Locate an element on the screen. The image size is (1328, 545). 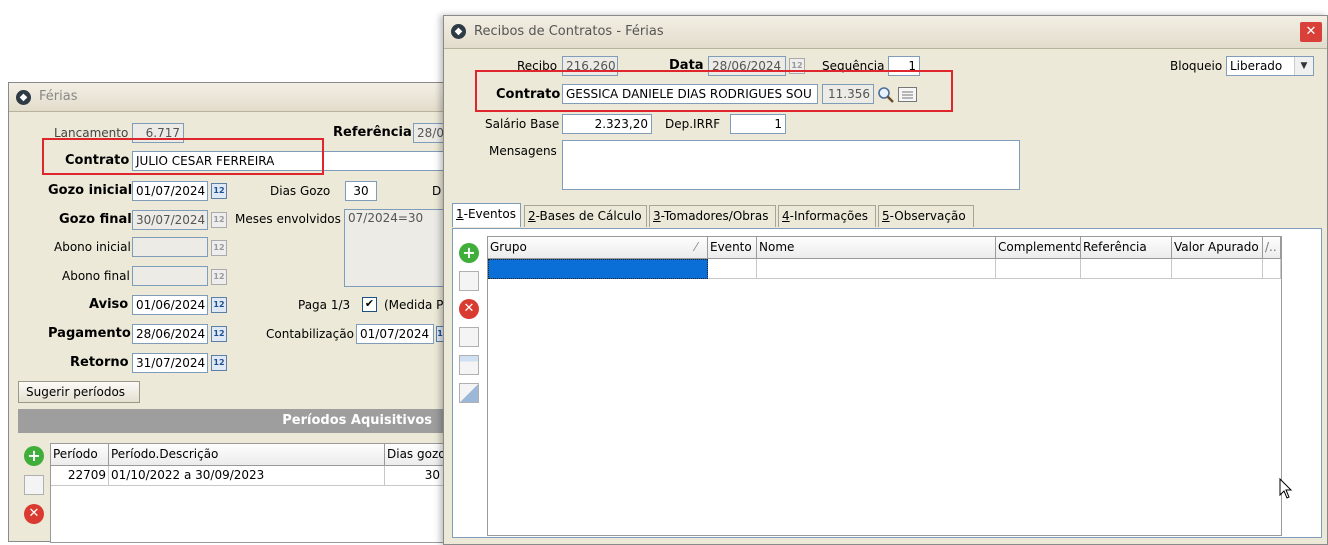
salario-base-label: Salário Base is located at coordinates (522, 124).